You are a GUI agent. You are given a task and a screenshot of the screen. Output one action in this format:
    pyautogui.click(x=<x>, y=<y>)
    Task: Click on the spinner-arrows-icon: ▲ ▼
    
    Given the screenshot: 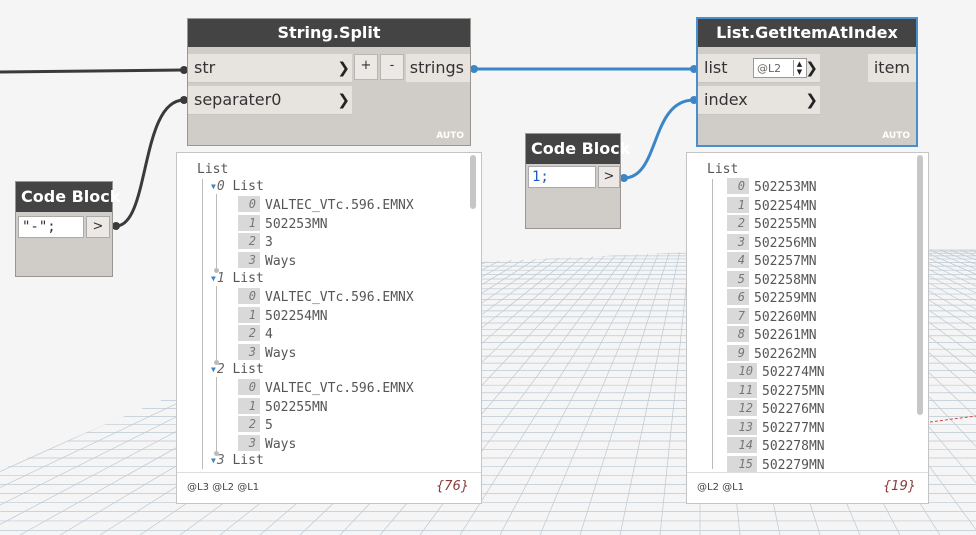 What is the action you would take?
    pyautogui.click(x=799, y=68)
    